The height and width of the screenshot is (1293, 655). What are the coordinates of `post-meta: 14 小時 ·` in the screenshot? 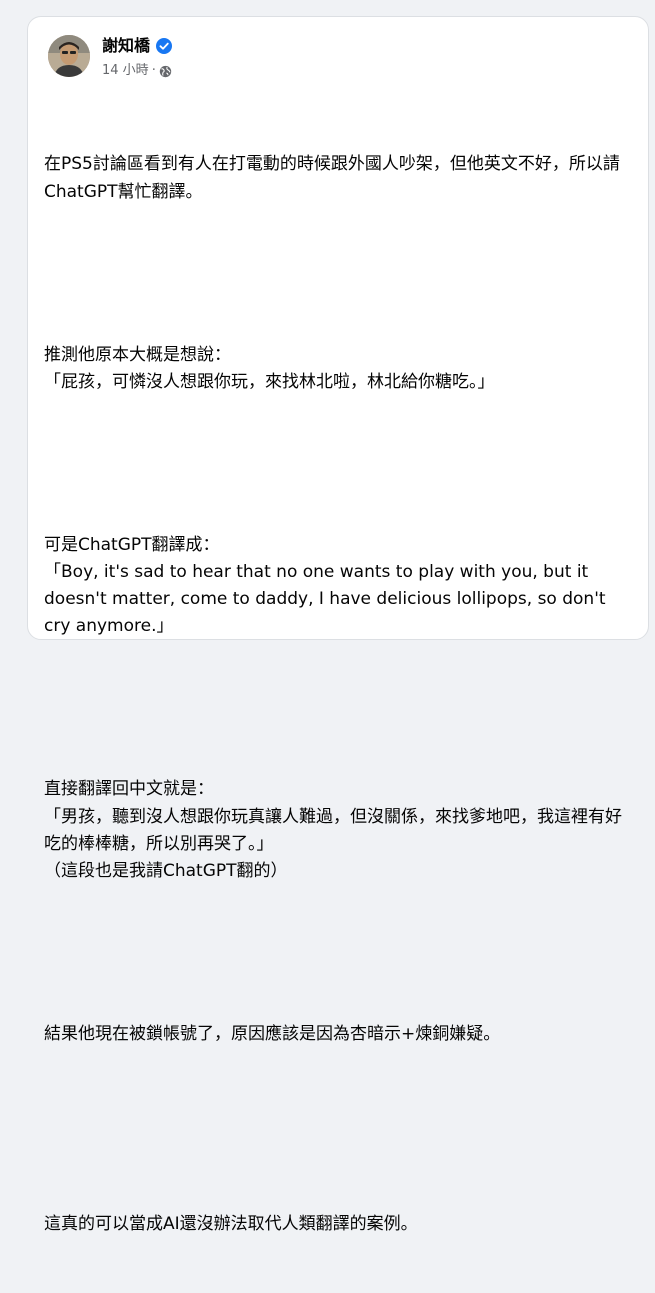 It's located at (137, 71).